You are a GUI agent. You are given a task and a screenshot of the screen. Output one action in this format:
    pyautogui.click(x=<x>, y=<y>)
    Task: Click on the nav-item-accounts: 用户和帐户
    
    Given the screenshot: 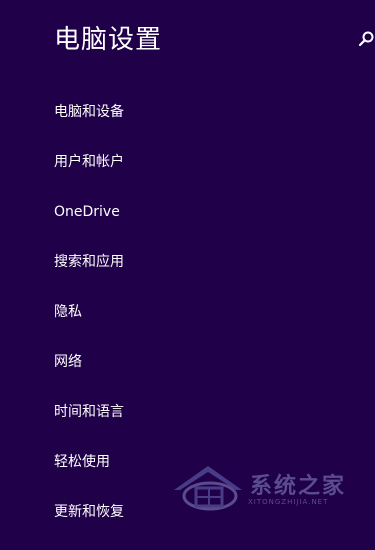 What is the action you would take?
    pyautogui.click(x=194, y=172)
    